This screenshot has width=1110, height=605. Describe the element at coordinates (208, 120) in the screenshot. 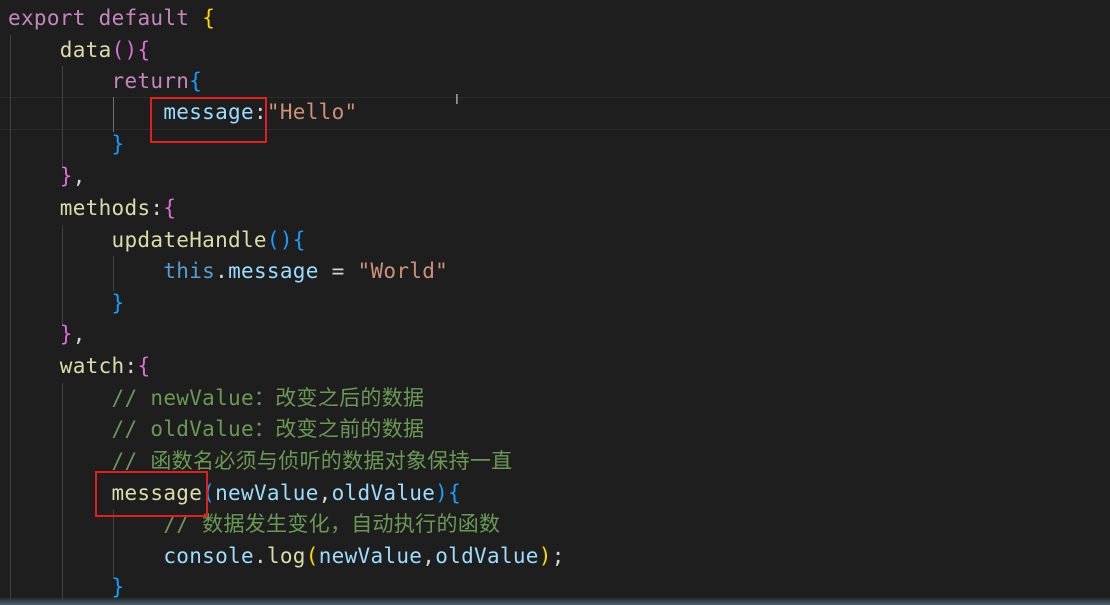

I see `highlight-box-data-message` at that location.